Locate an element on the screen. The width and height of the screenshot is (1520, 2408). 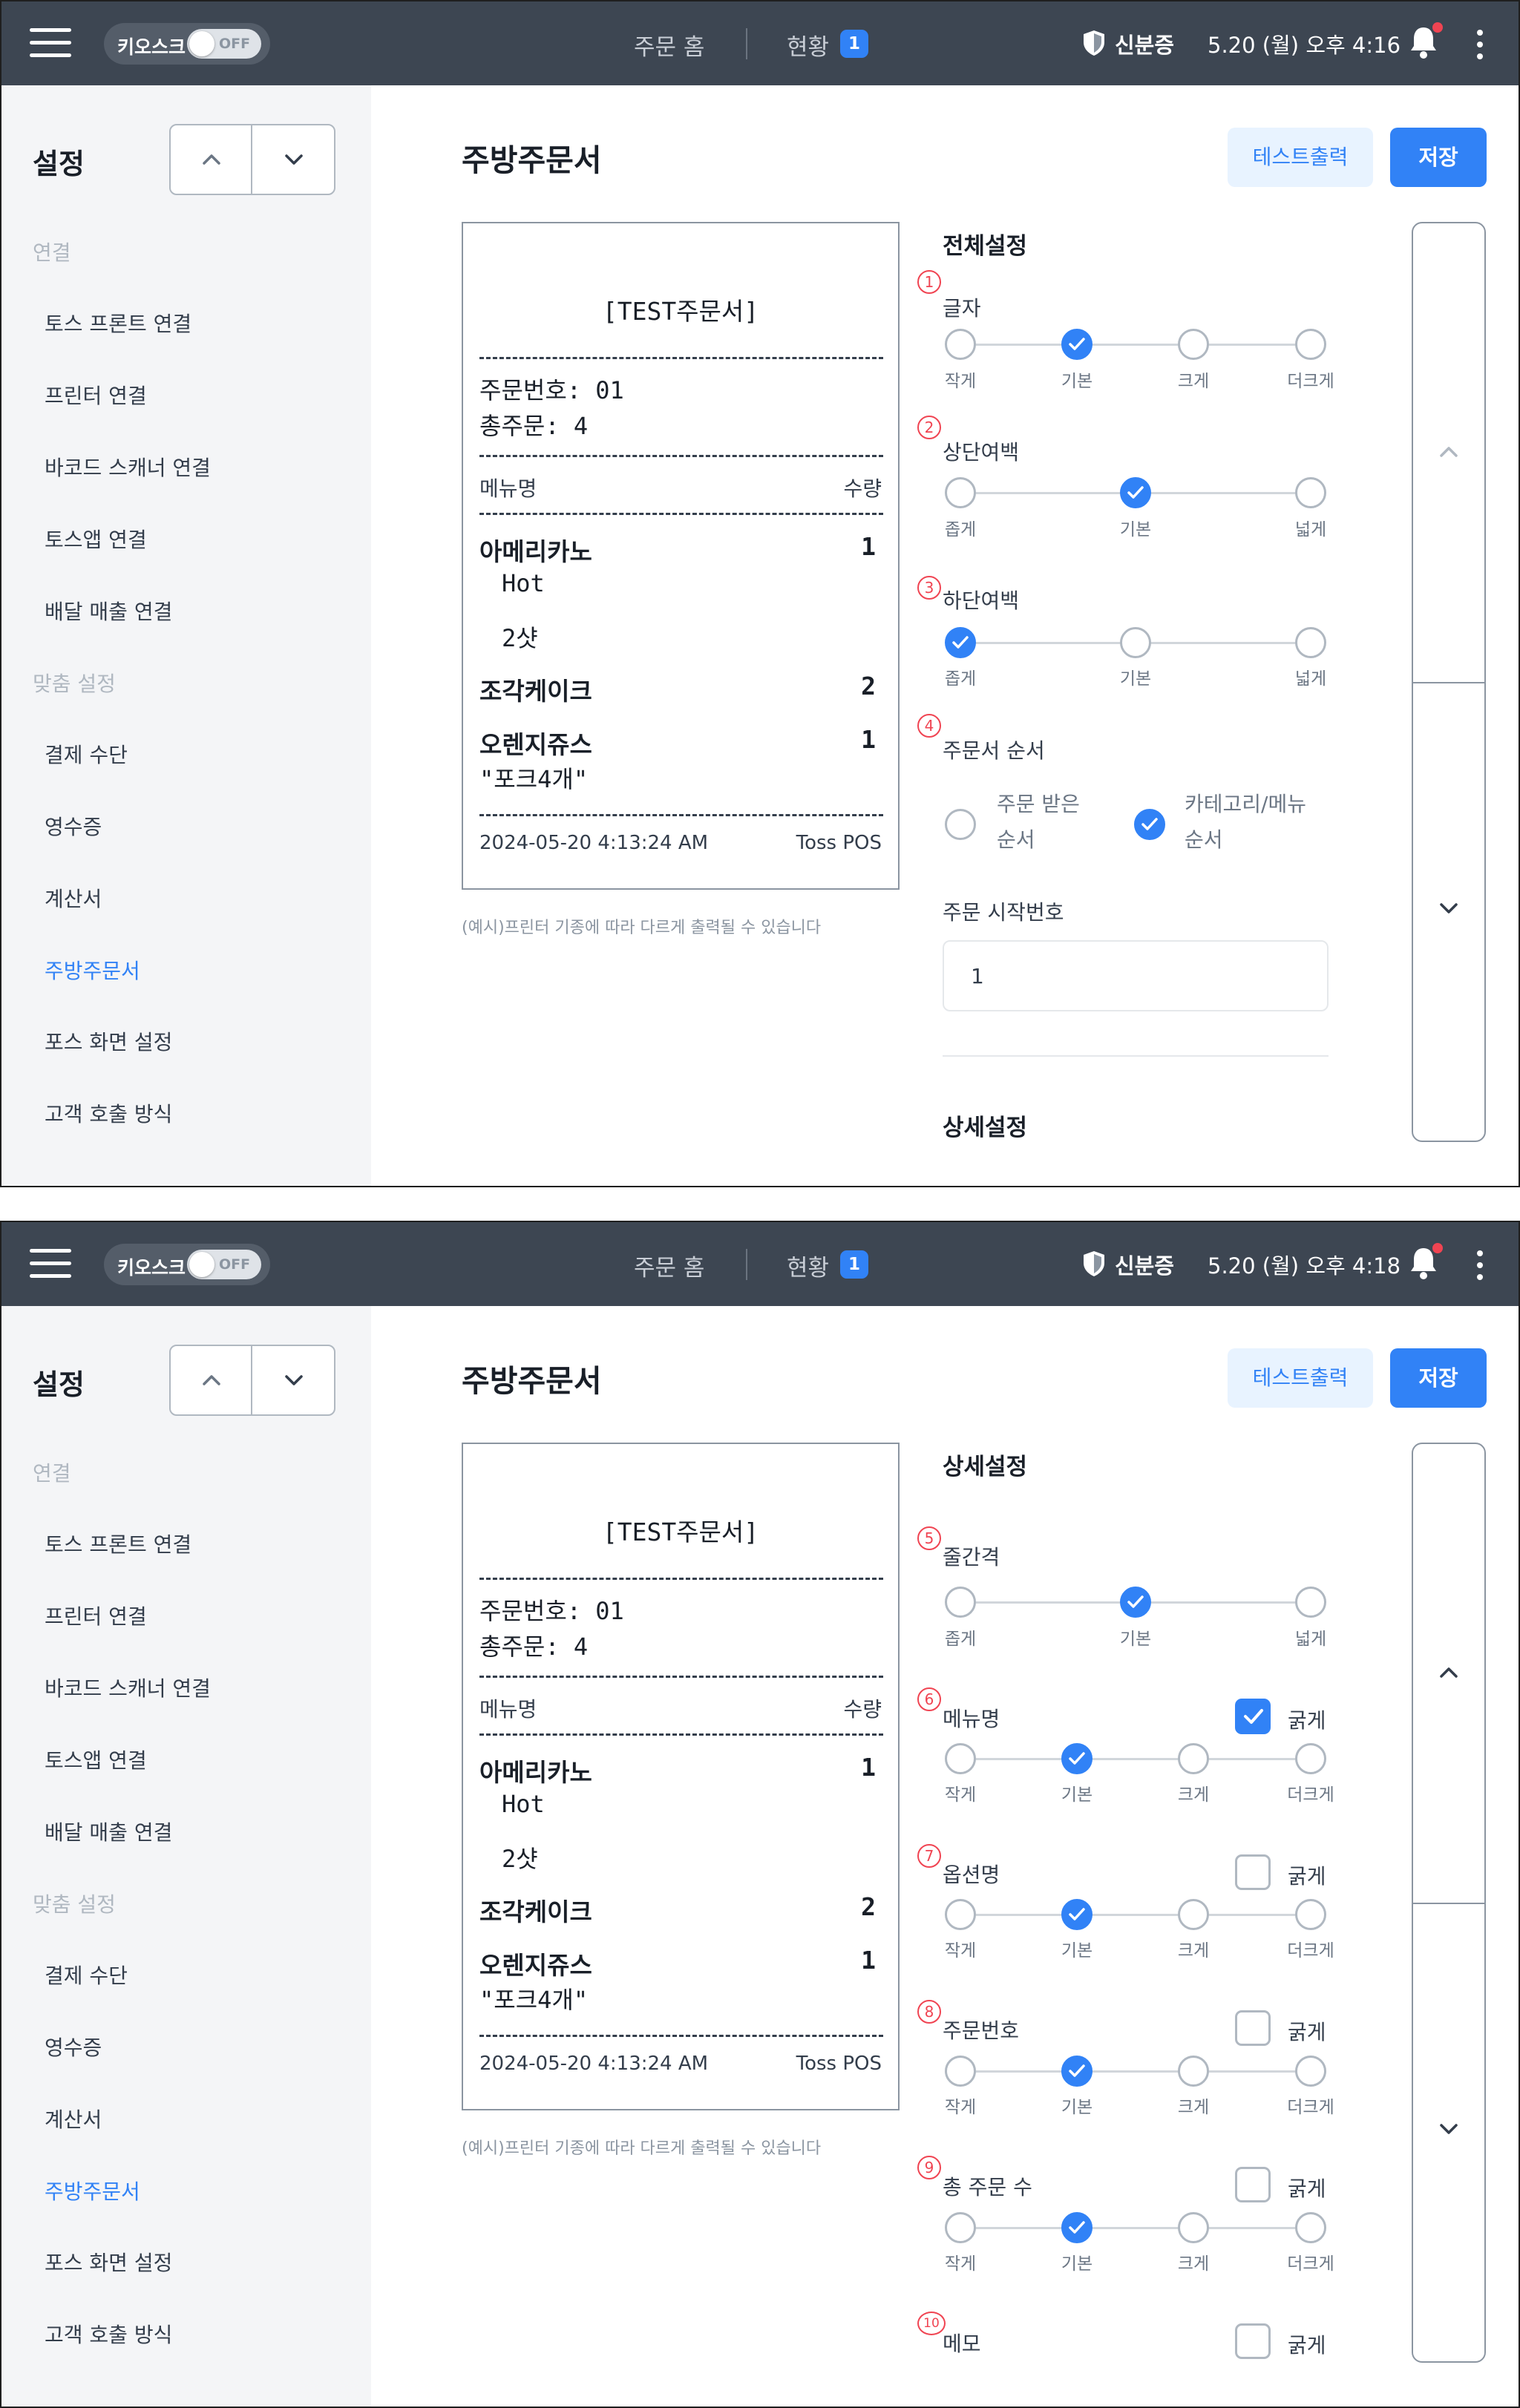
memo-bold-checkbox is located at coordinates (1253, 2341).